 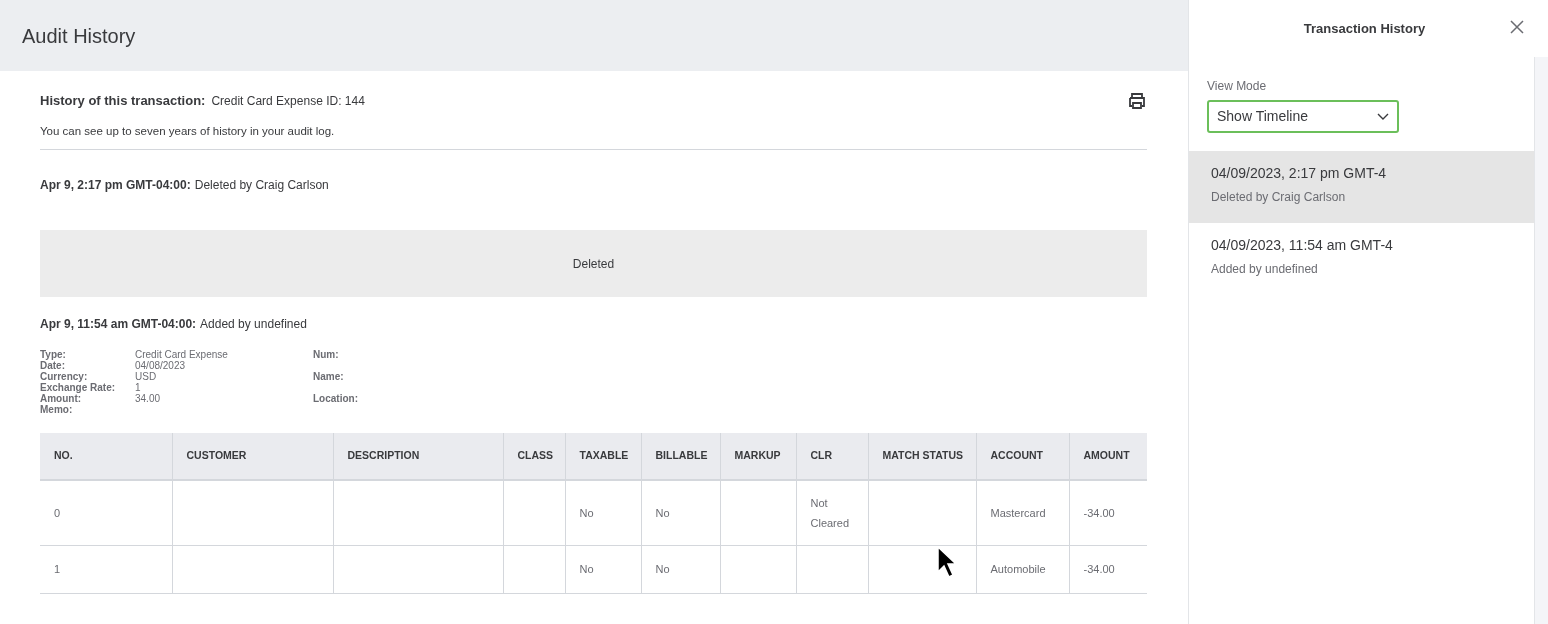 I want to click on column-header: BILLABLE, so click(x=680, y=457).